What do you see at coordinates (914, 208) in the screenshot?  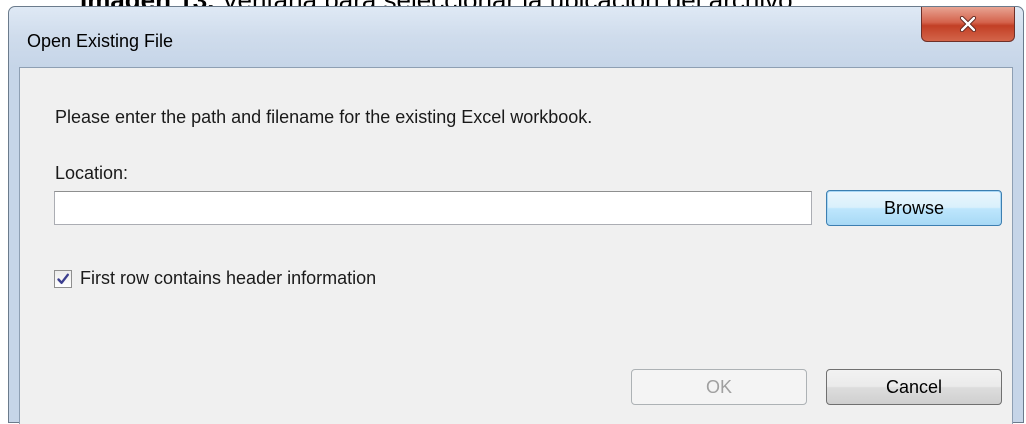 I see `browse-button: Browse` at bounding box center [914, 208].